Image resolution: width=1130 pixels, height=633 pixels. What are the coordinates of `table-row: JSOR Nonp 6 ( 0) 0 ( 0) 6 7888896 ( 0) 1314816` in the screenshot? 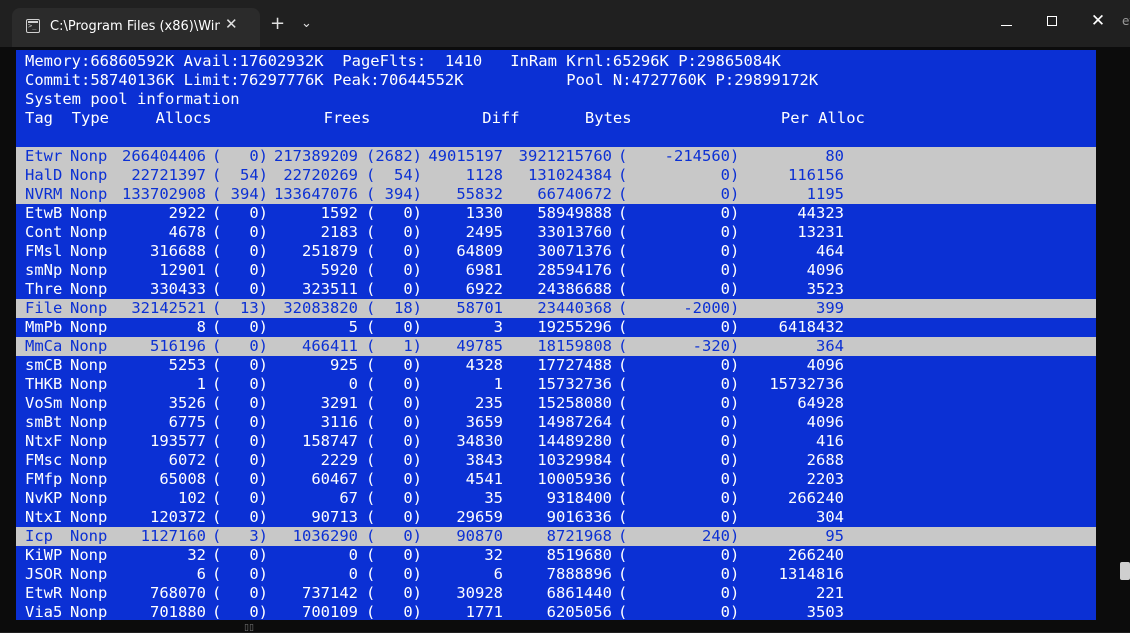 It's located at (556, 574).